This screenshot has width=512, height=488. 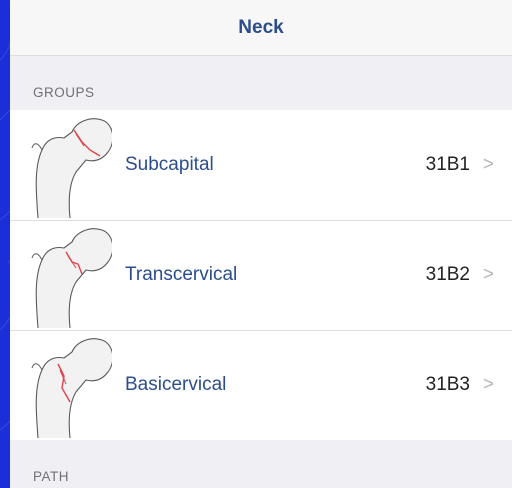 What do you see at coordinates (71, 388) in the screenshot?
I see `femur-basicervical-icon` at bounding box center [71, 388].